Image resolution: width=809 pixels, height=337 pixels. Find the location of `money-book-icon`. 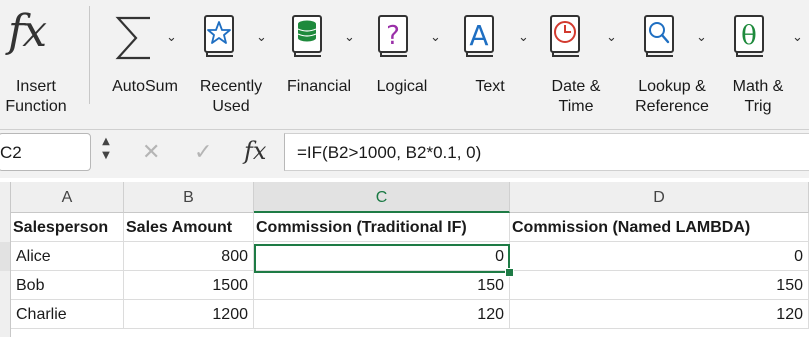

money-book-icon is located at coordinates (307, 36).